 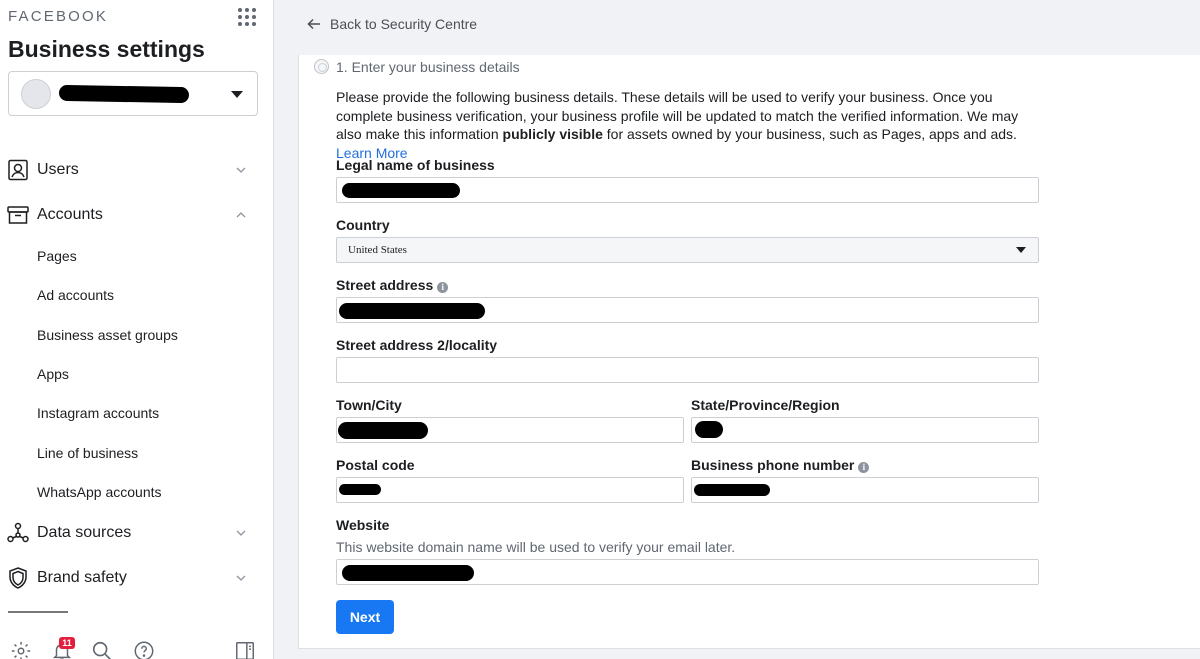 What do you see at coordinates (363, 225) in the screenshot?
I see `country-label: Country` at bounding box center [363, 225].